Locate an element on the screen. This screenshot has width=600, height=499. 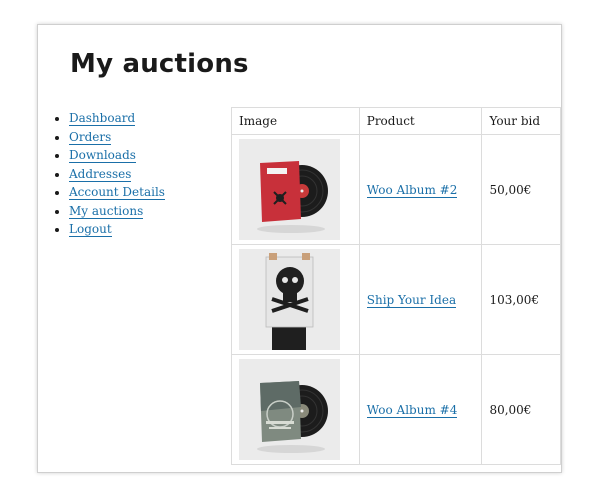
nav-item-downloads: Downloads is located at coordinates (117, 155).